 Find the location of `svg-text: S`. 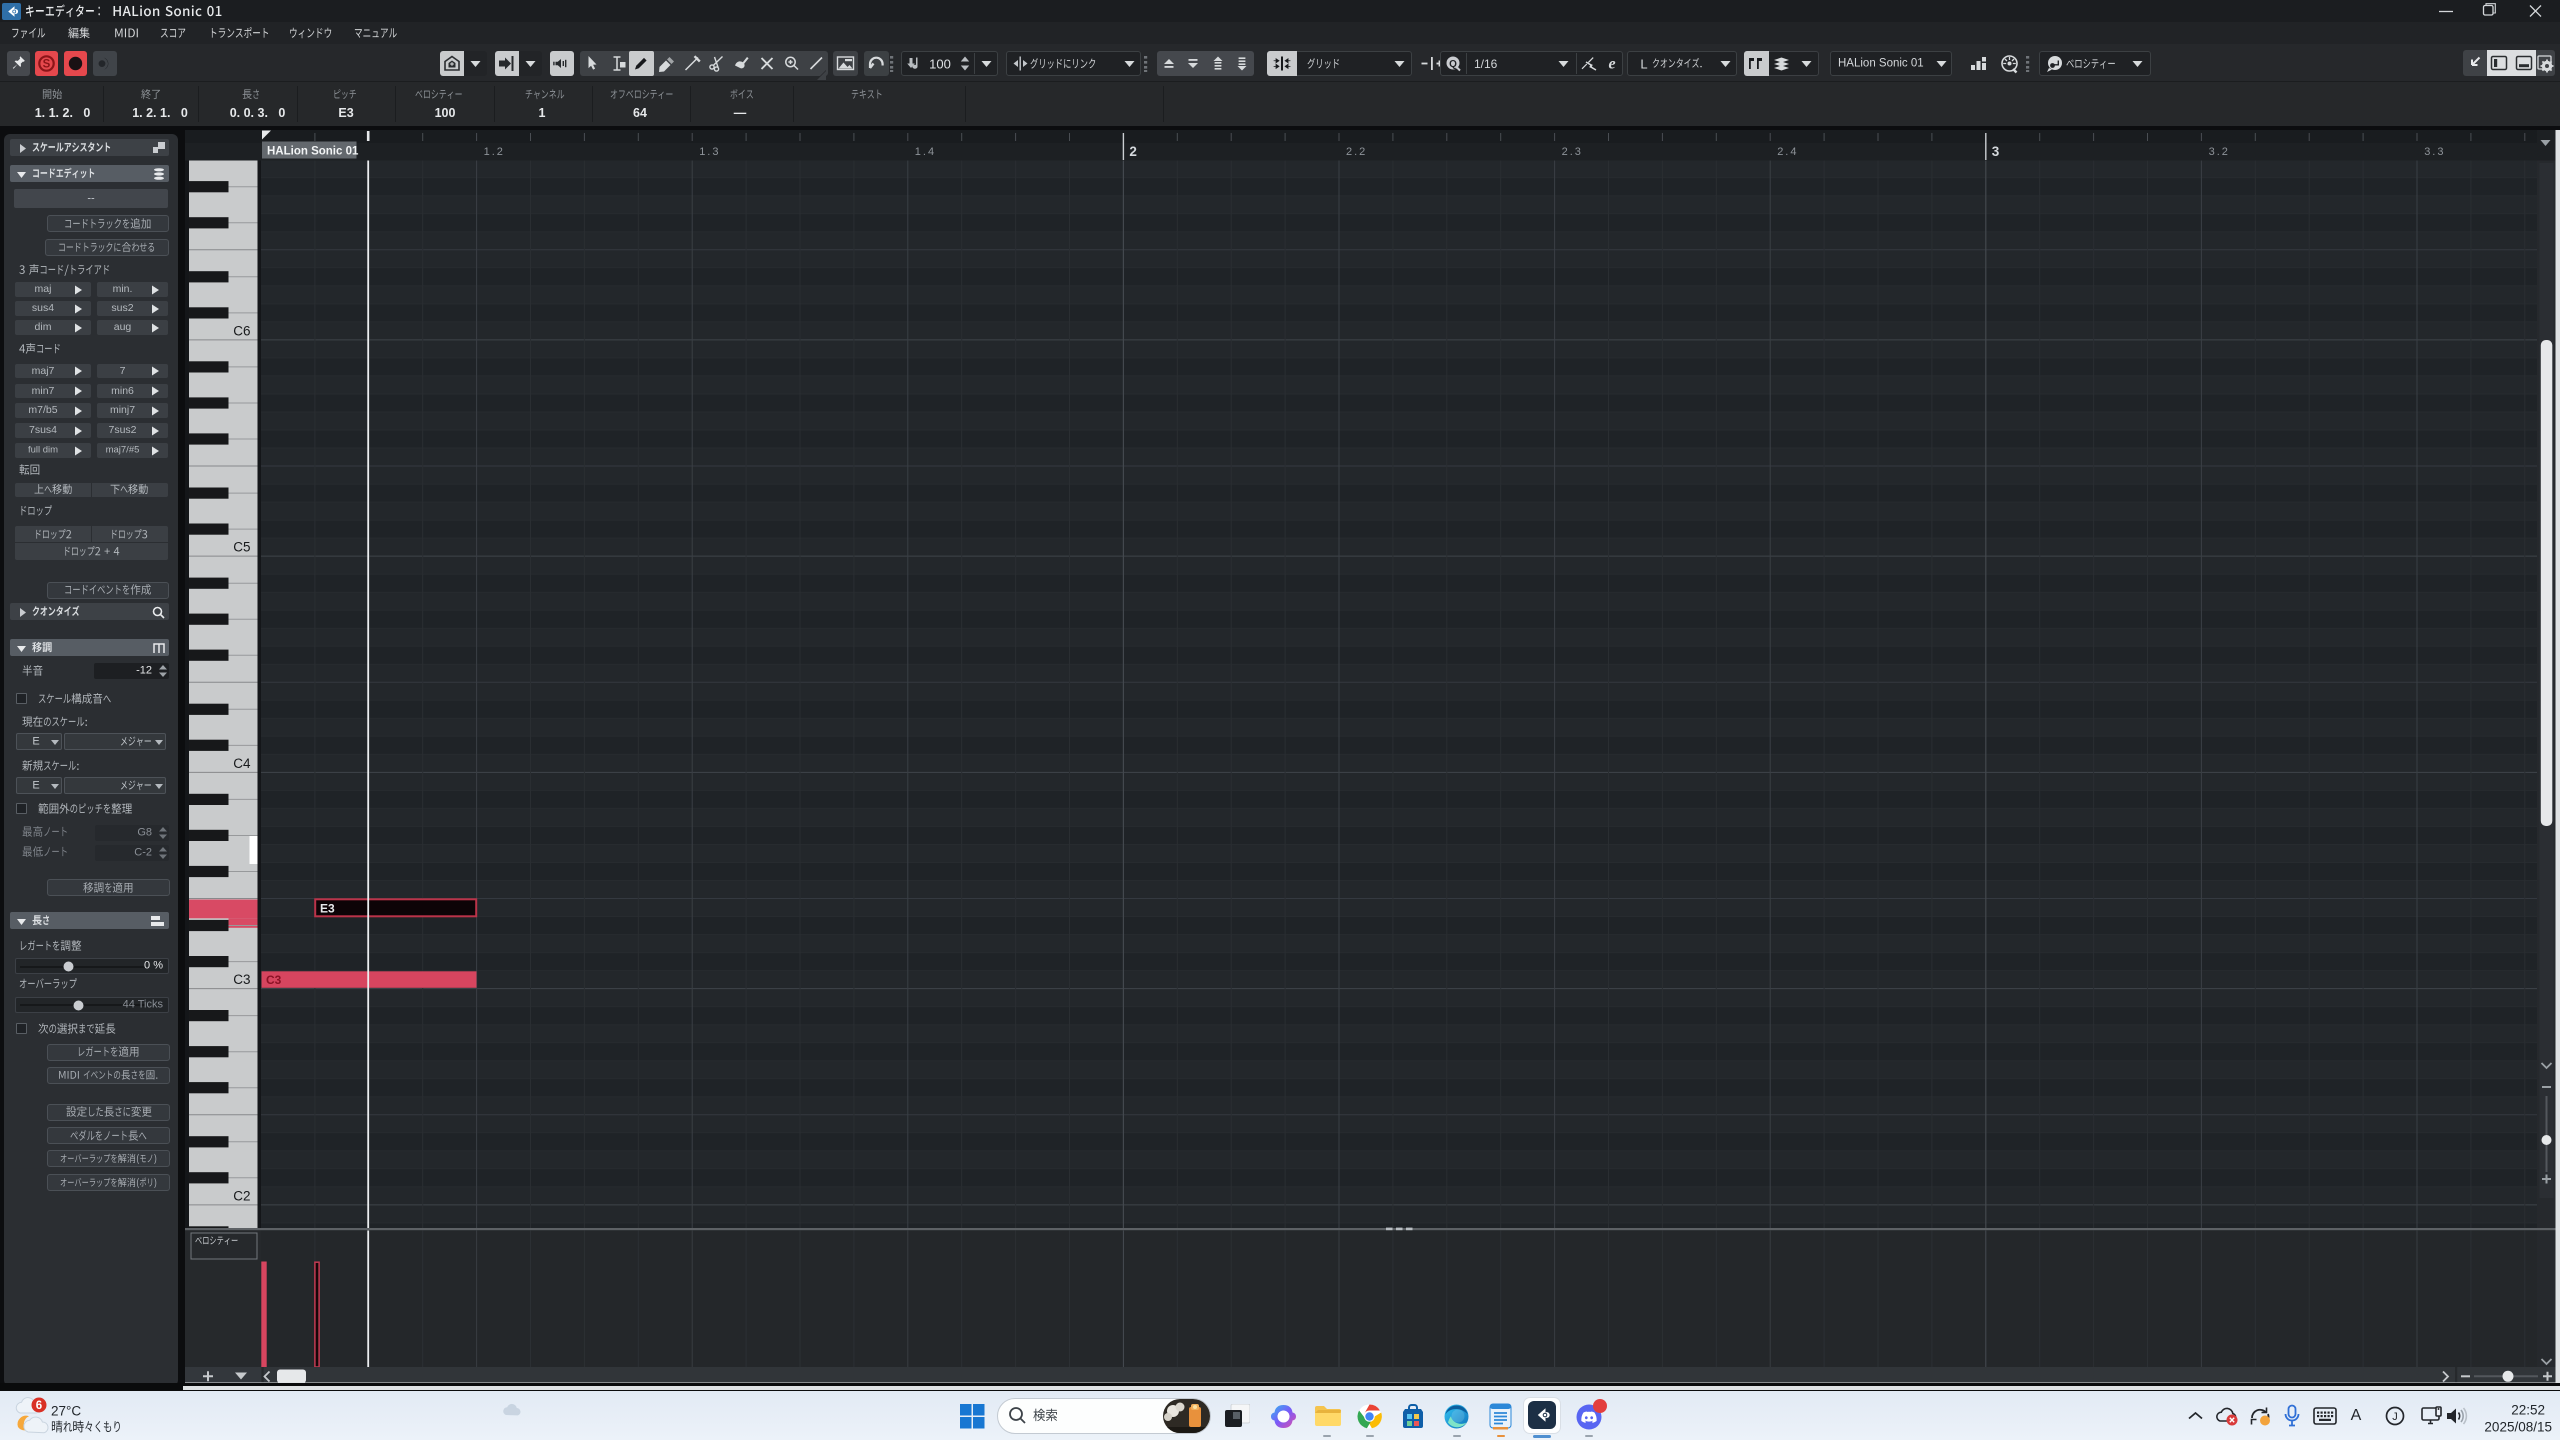

svg-text: S is located at coordinates (47, 65).